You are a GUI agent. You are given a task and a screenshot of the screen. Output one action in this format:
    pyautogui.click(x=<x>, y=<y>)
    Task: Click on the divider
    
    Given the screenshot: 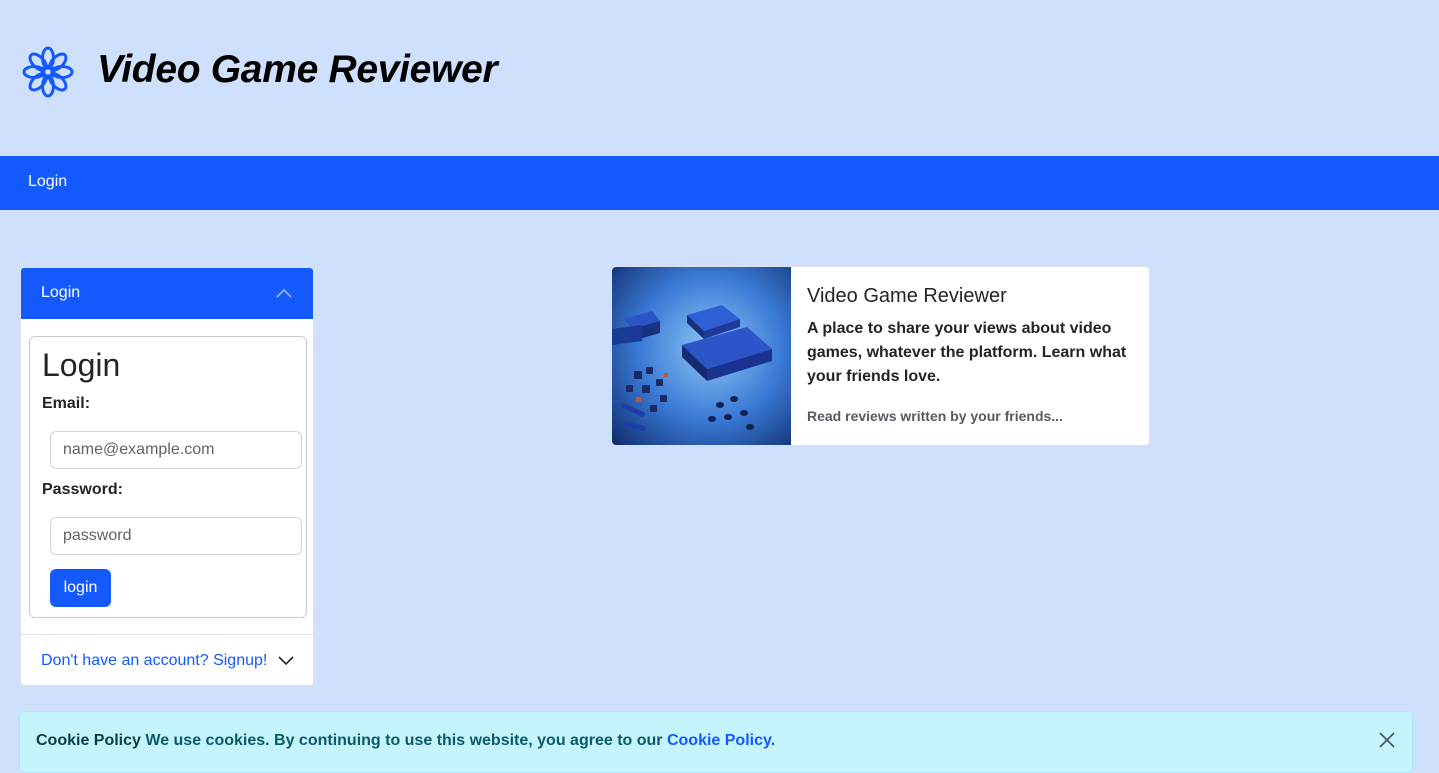 What is the action you would take?
    pyautogui.click(x=167, y=634)
    